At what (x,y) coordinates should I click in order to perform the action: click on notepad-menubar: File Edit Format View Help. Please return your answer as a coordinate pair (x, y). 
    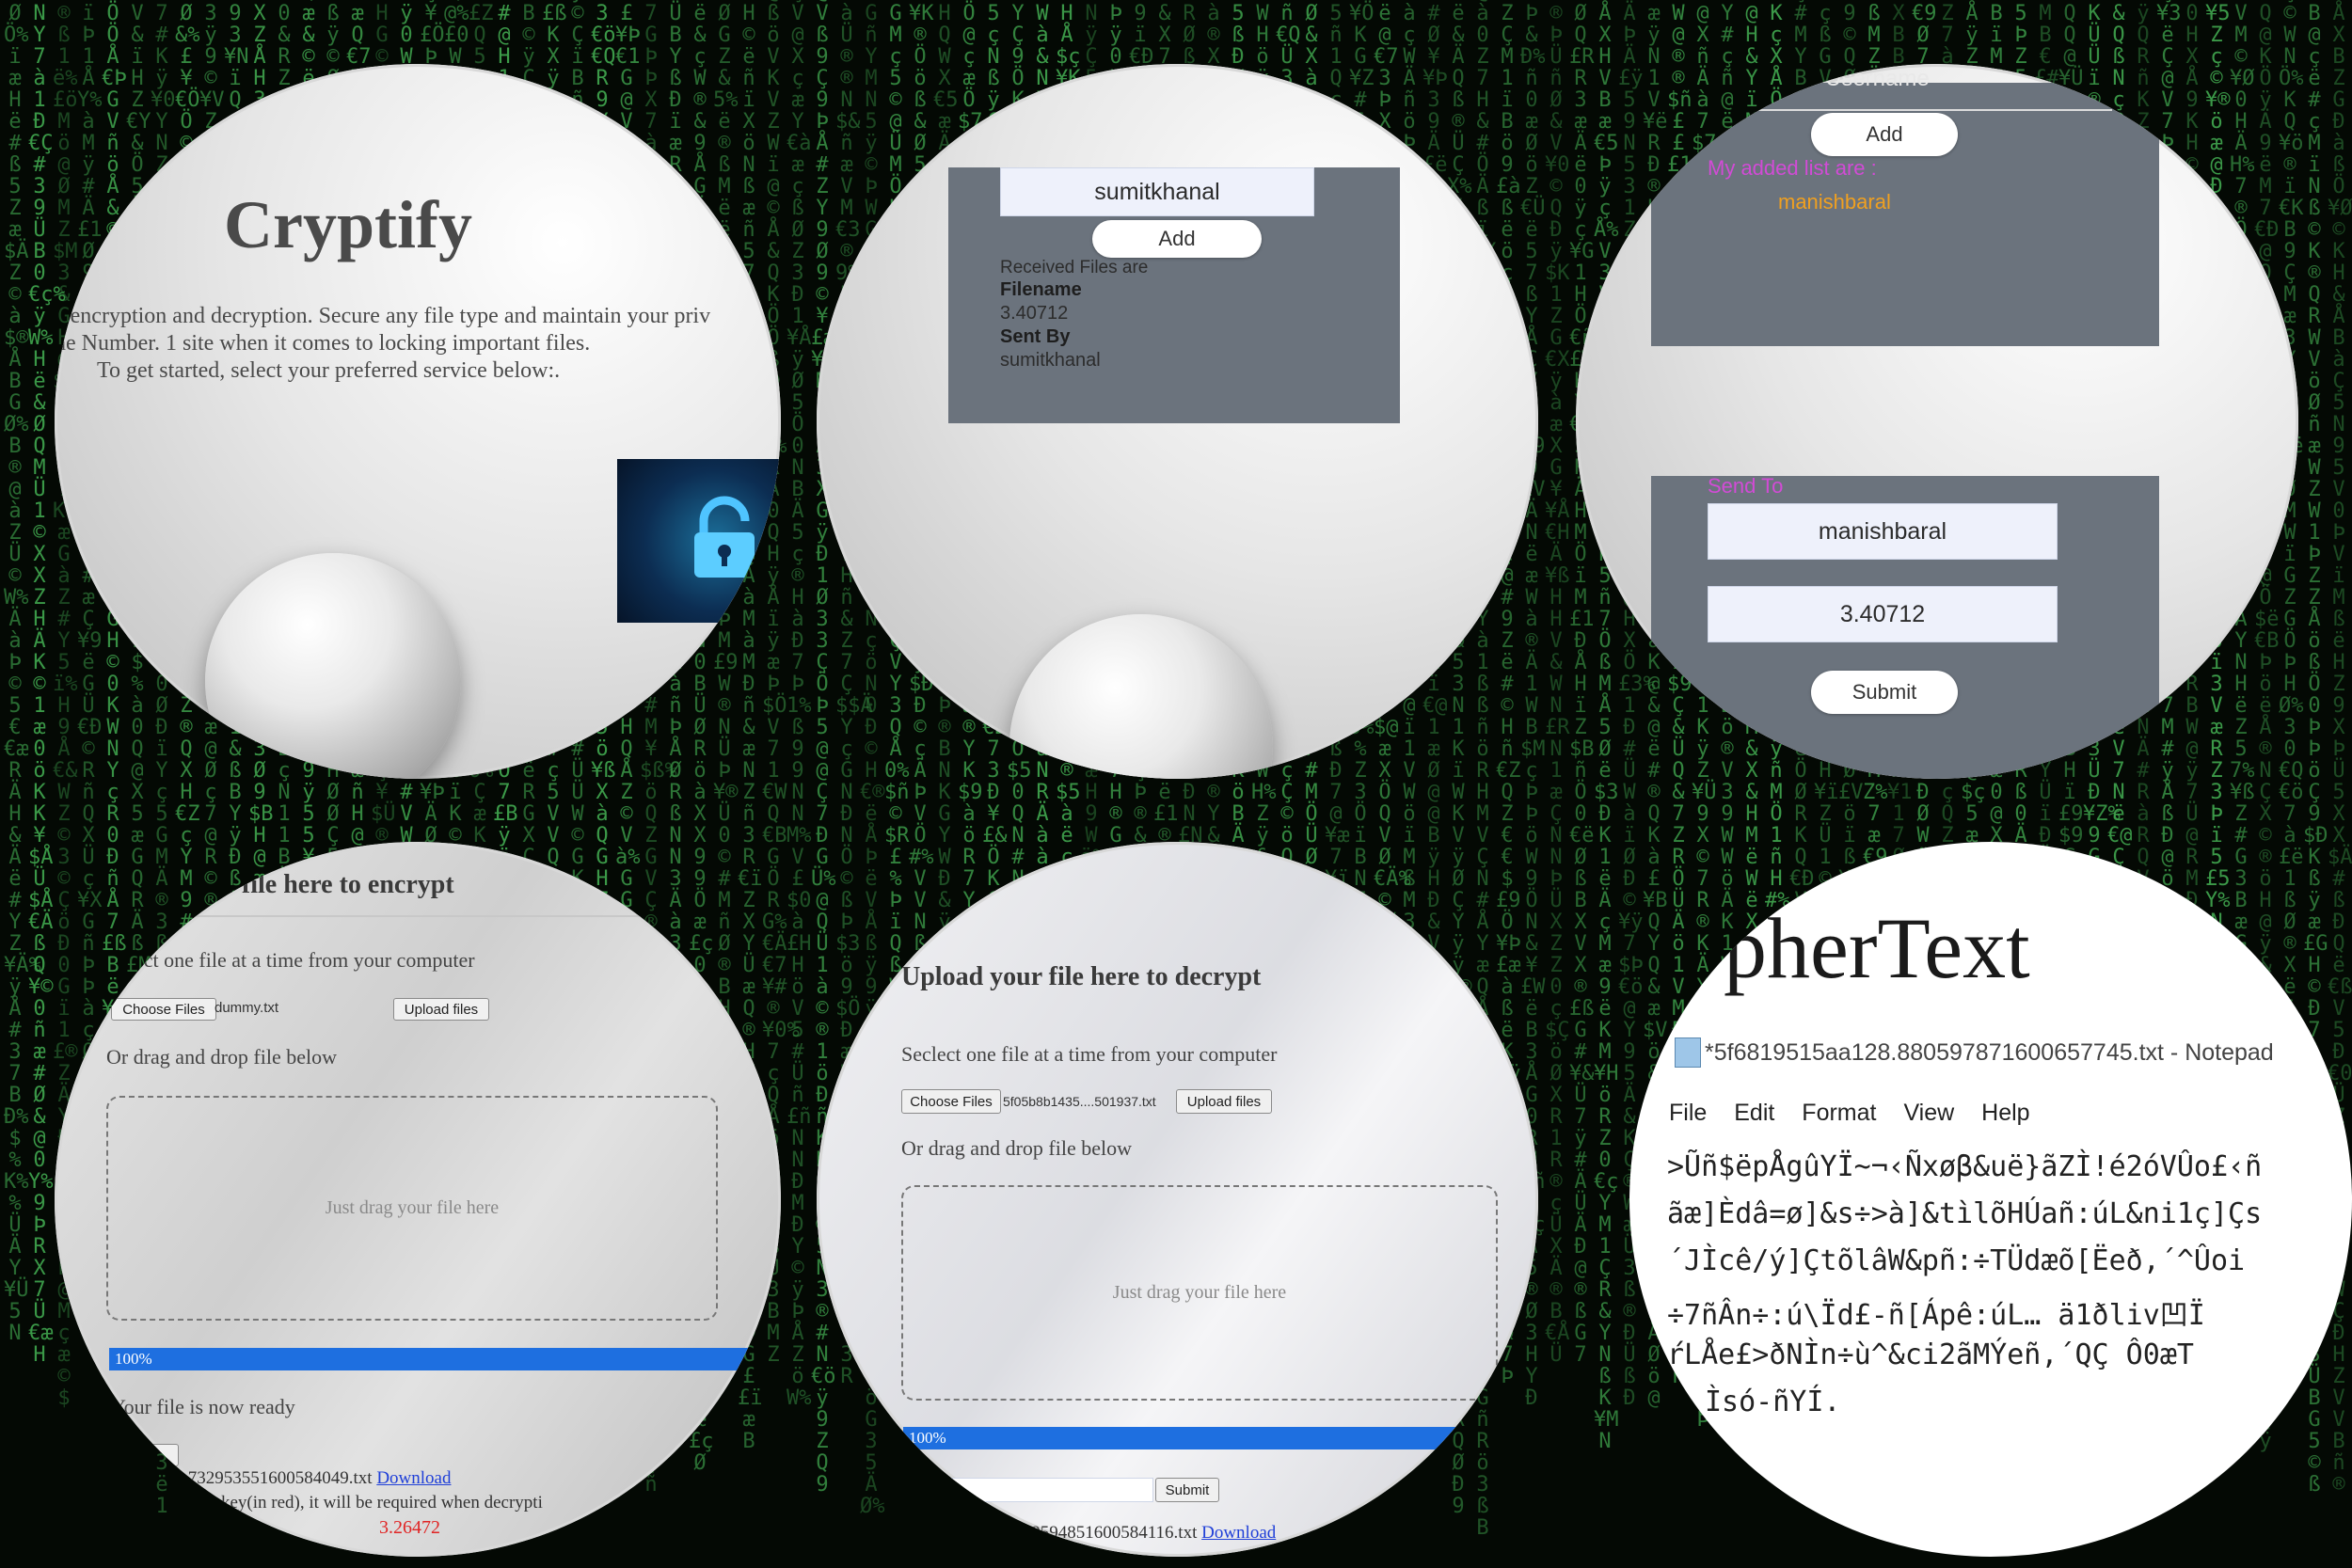
    Looking at the image, I should click on (1849, 1114).